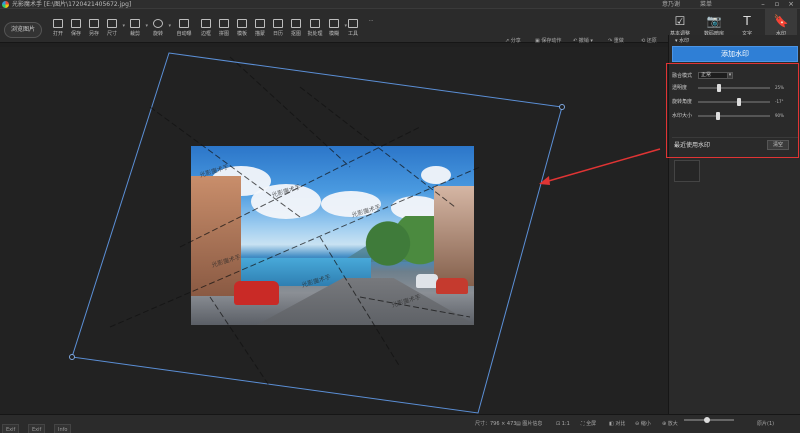 This screenshot has height=433, width=800. Describe the element at coordinates (58, 23) in the screenshot. I see `open-icon` at that location.